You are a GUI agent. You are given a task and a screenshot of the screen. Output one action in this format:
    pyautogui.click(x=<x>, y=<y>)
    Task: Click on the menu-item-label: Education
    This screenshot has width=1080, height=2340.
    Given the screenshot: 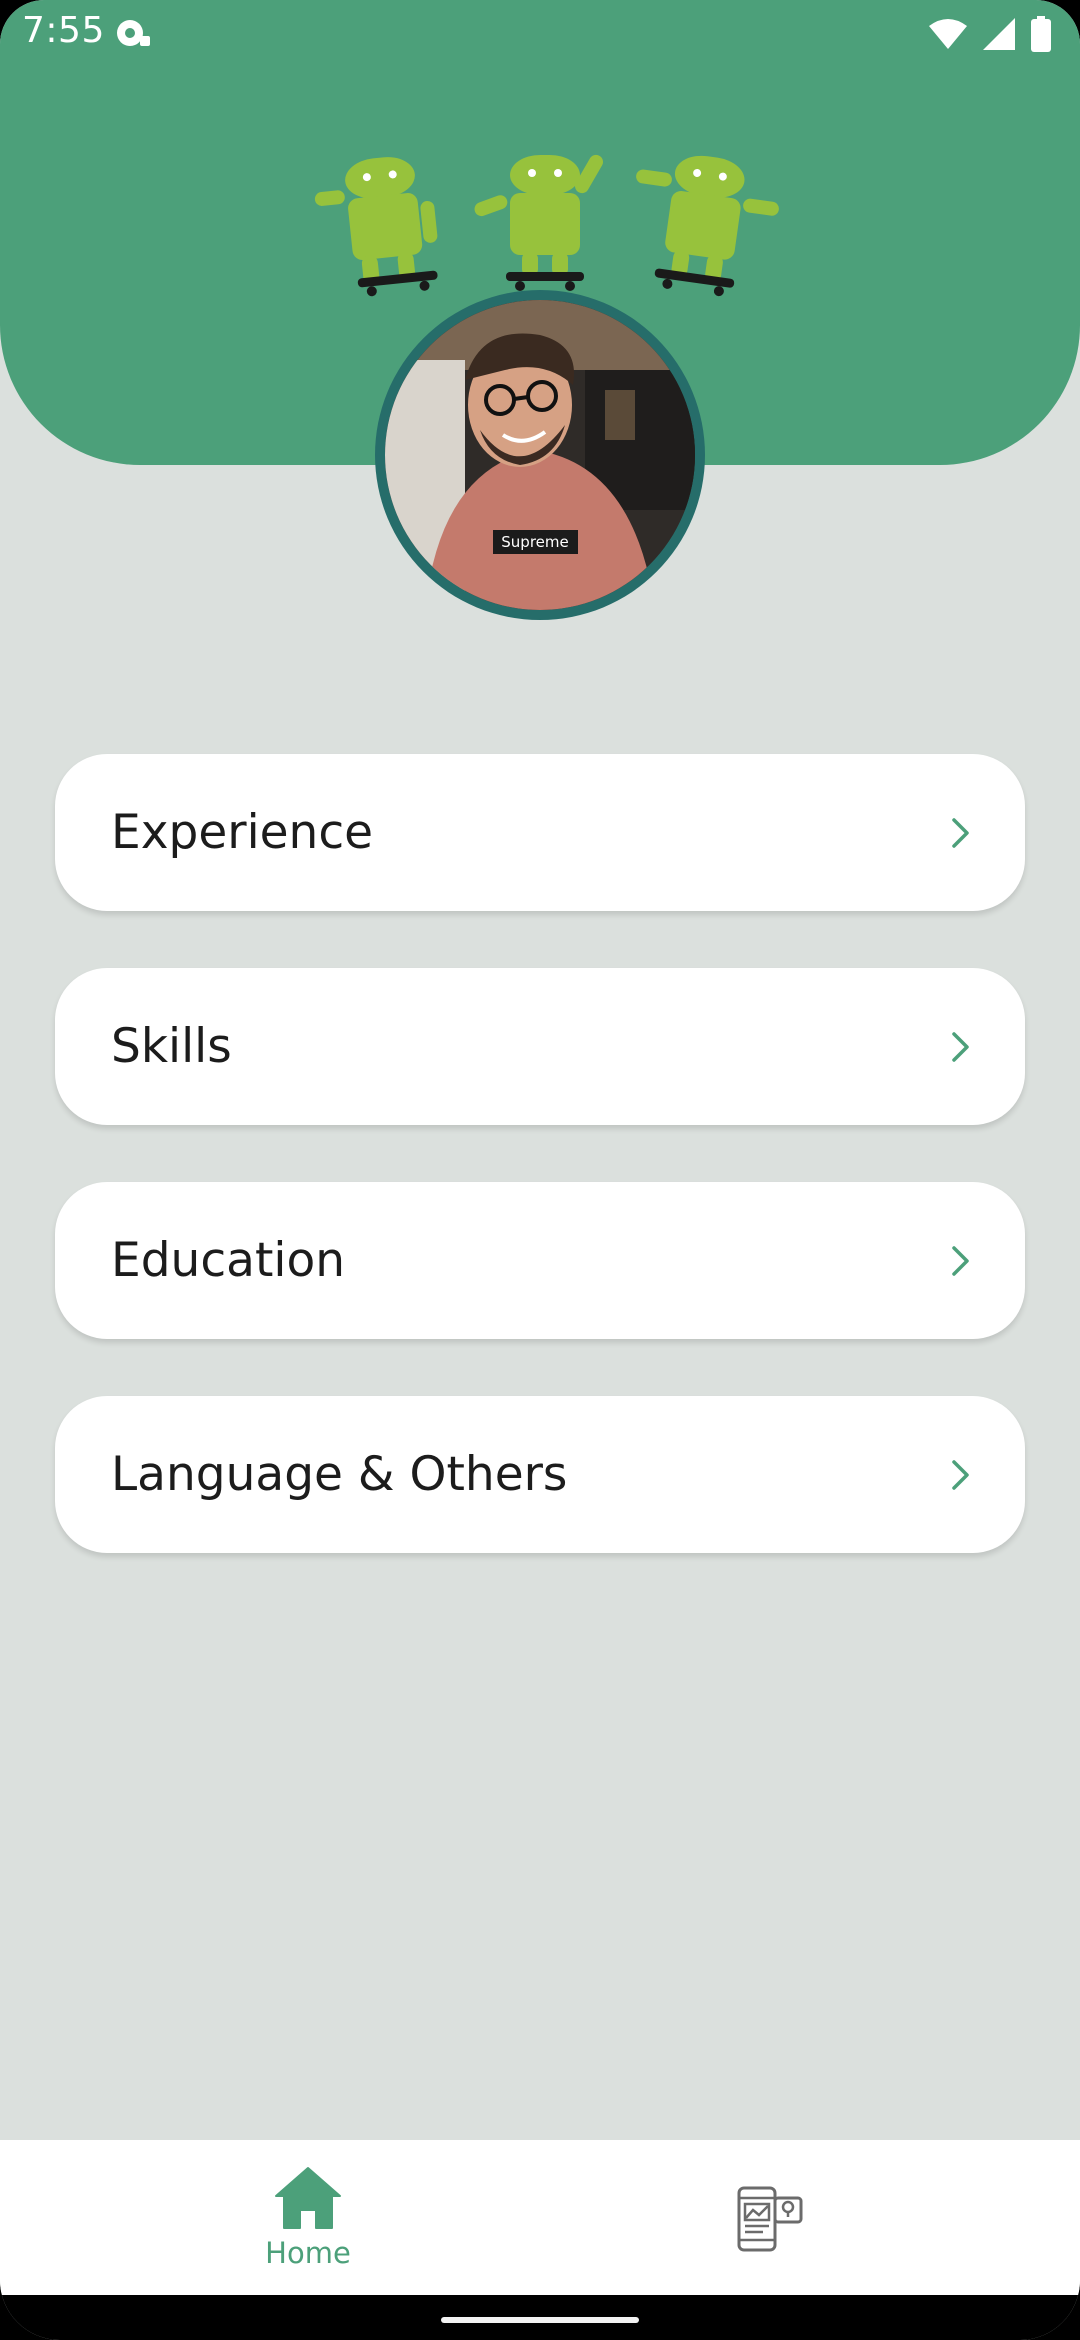 What is the action you would take?
    pyautogui.click(x=228, y=1260)
    